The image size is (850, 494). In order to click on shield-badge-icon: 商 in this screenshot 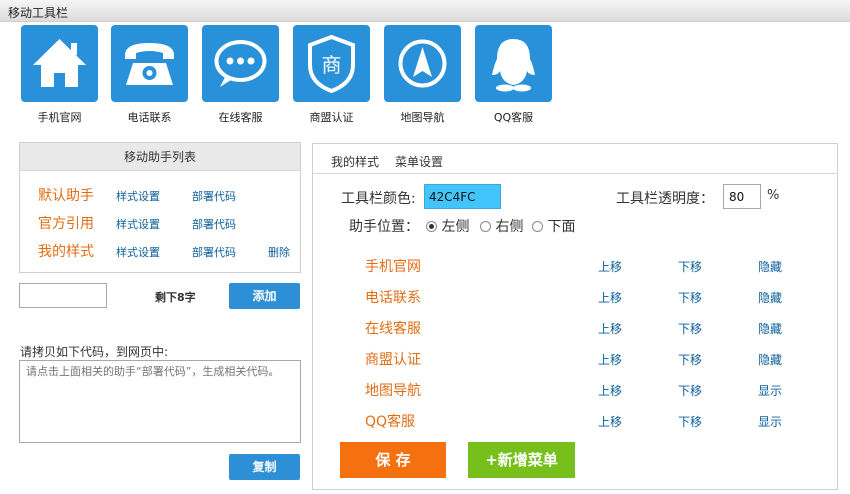, I will do `click(331, 63)`.